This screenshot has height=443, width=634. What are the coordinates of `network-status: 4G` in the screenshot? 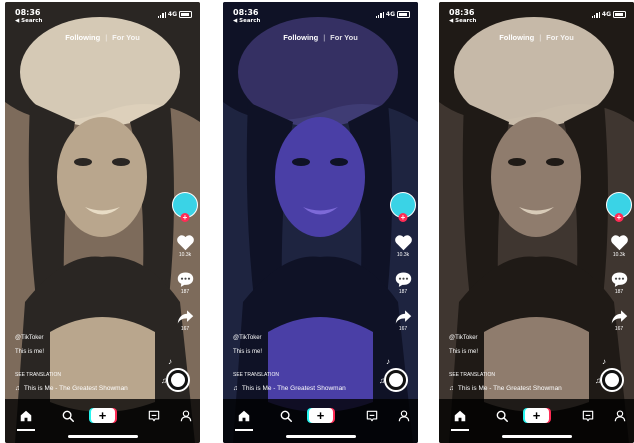 It's located at (608, 14).